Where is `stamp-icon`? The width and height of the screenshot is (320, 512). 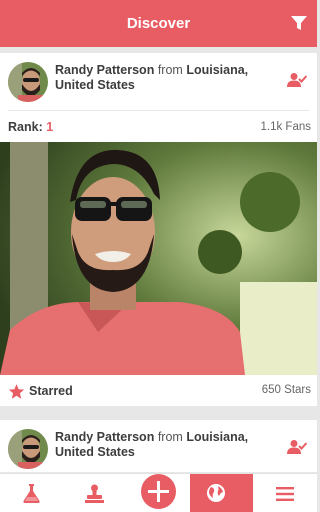
stamp-icon is located at coordinates (94, 493).